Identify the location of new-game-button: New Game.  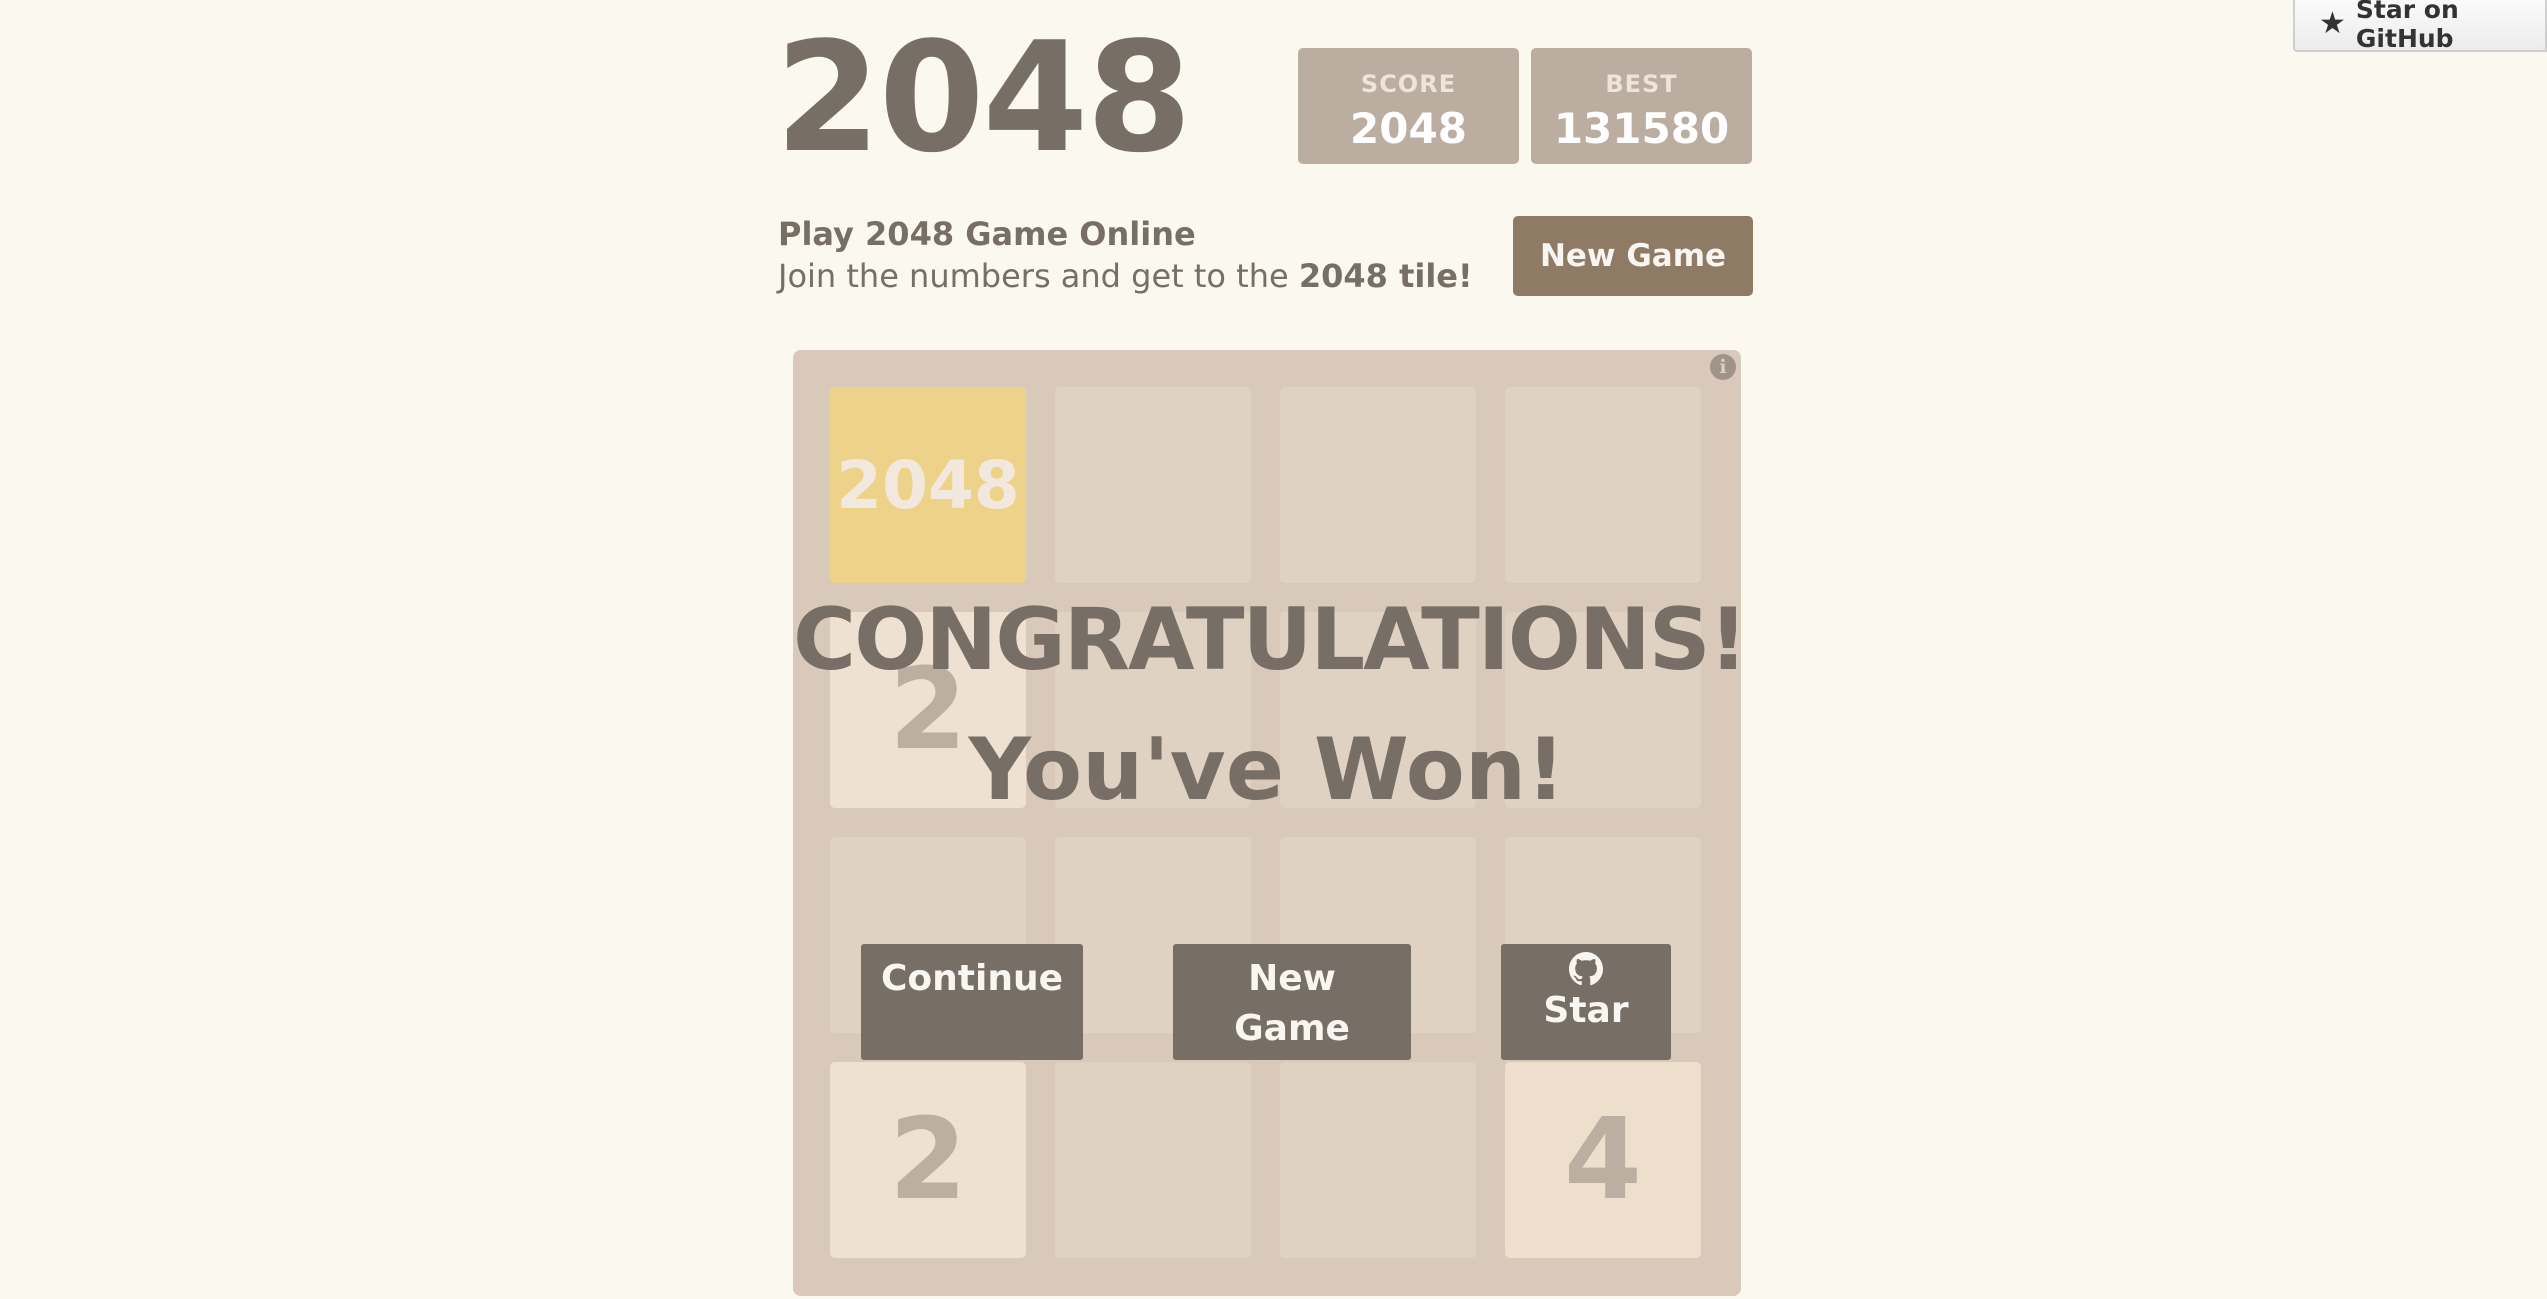
(1633, 256).